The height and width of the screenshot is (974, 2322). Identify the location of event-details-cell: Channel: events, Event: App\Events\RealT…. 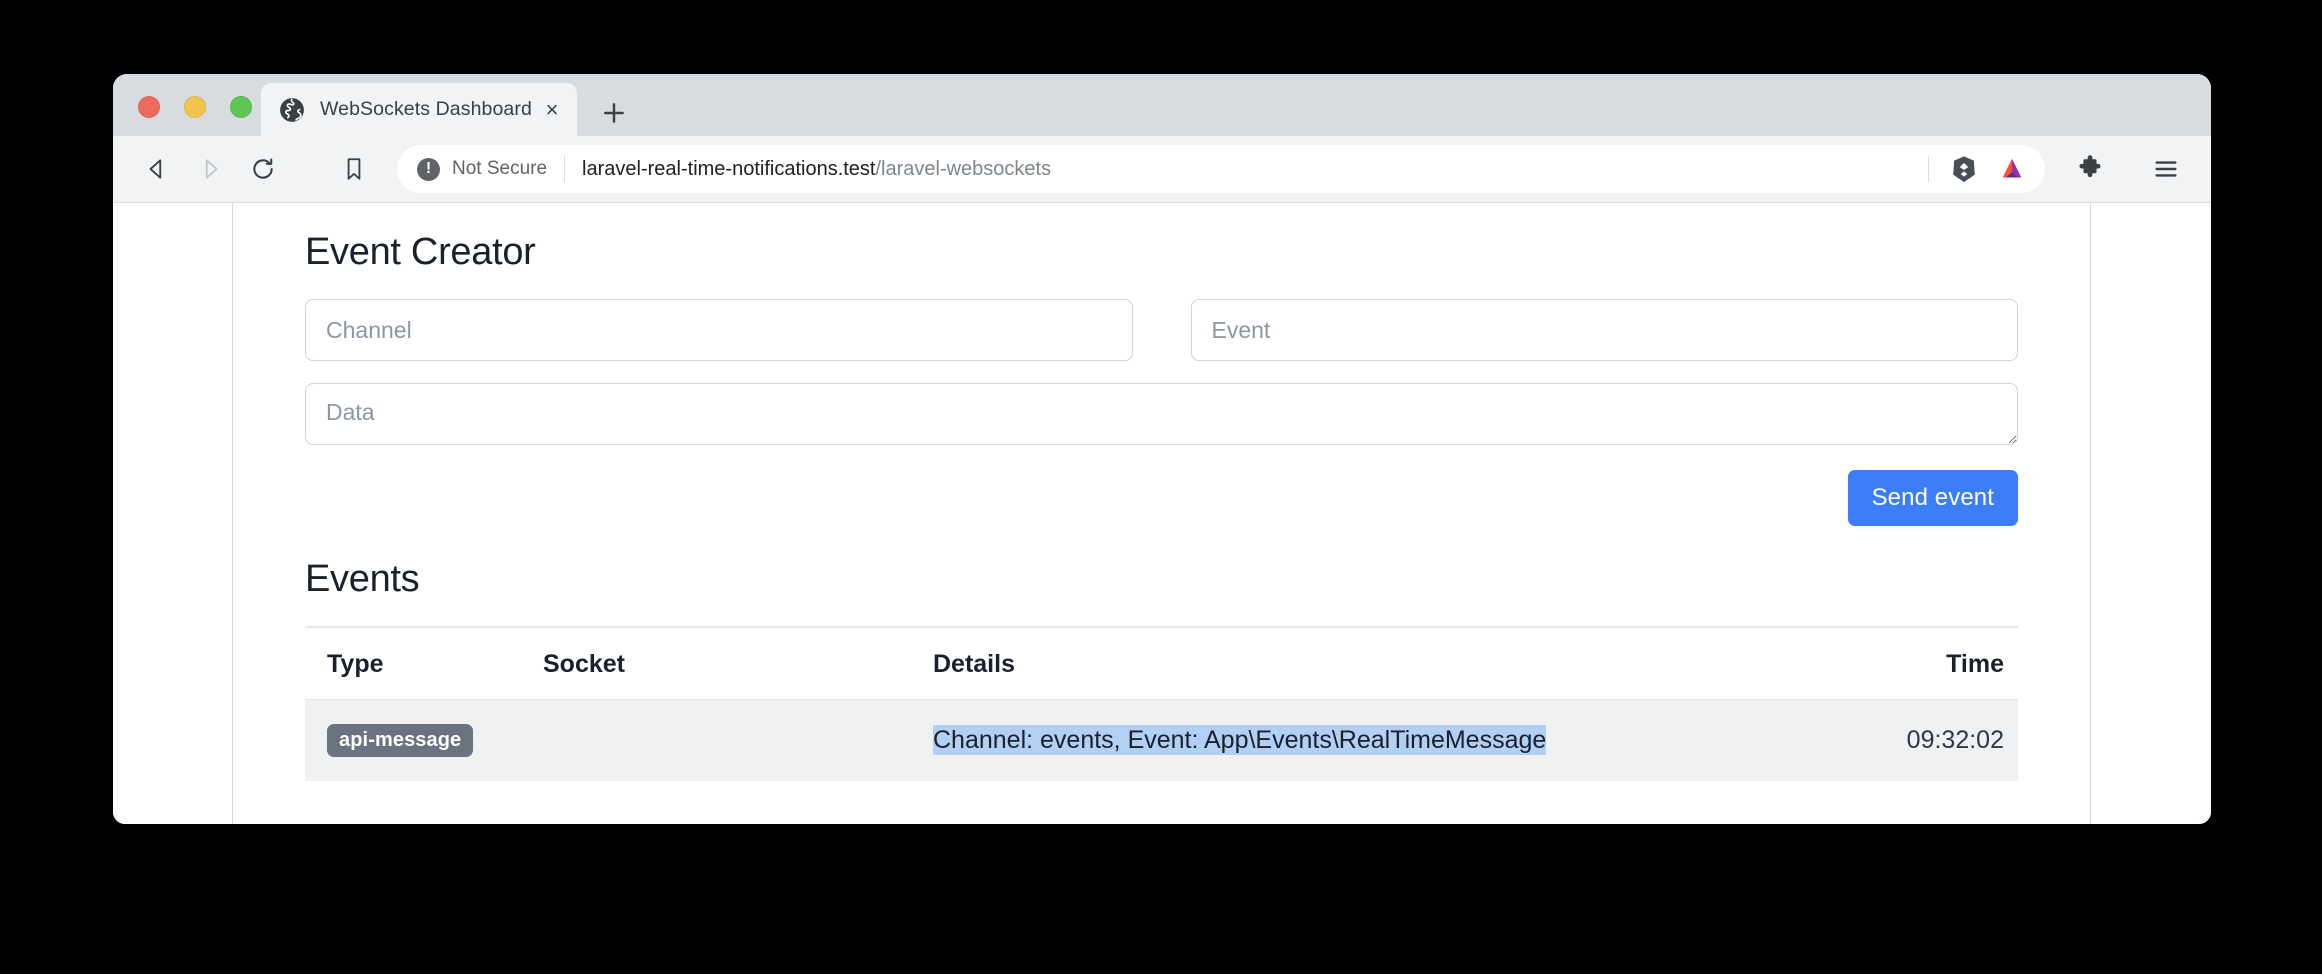
(1370, 740).